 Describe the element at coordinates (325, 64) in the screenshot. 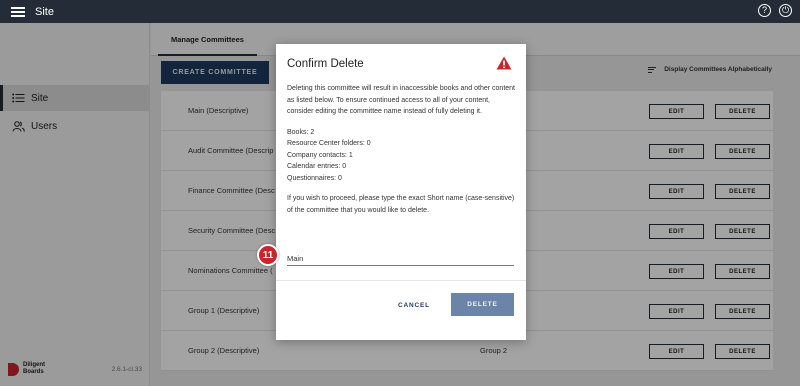

I see `dialog-title: Confirm Delete` at that location.